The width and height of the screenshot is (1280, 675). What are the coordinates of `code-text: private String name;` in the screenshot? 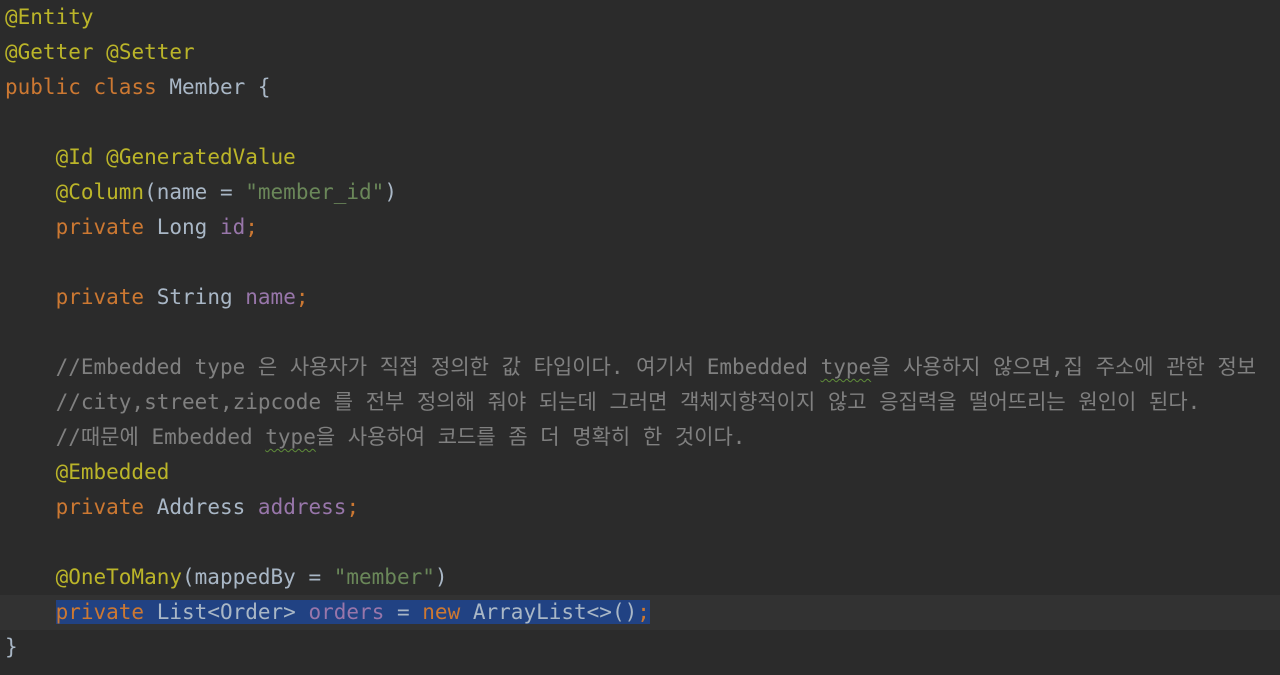 It's located at (157, 297).